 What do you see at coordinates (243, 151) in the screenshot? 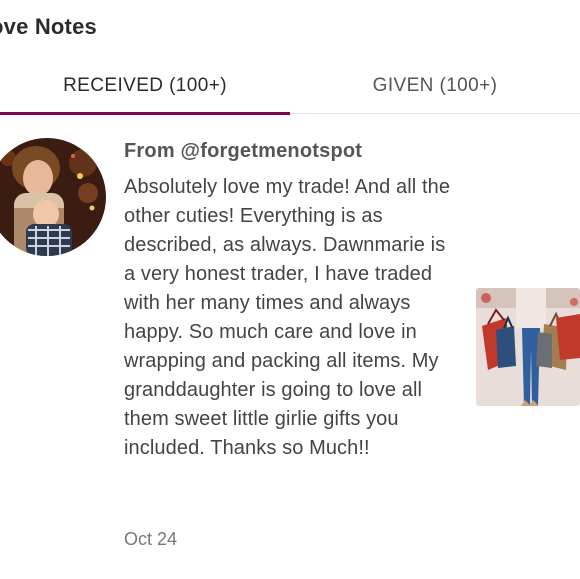
I see `note-author: From @forgetmenotspot` at bounding box center [243, 151].